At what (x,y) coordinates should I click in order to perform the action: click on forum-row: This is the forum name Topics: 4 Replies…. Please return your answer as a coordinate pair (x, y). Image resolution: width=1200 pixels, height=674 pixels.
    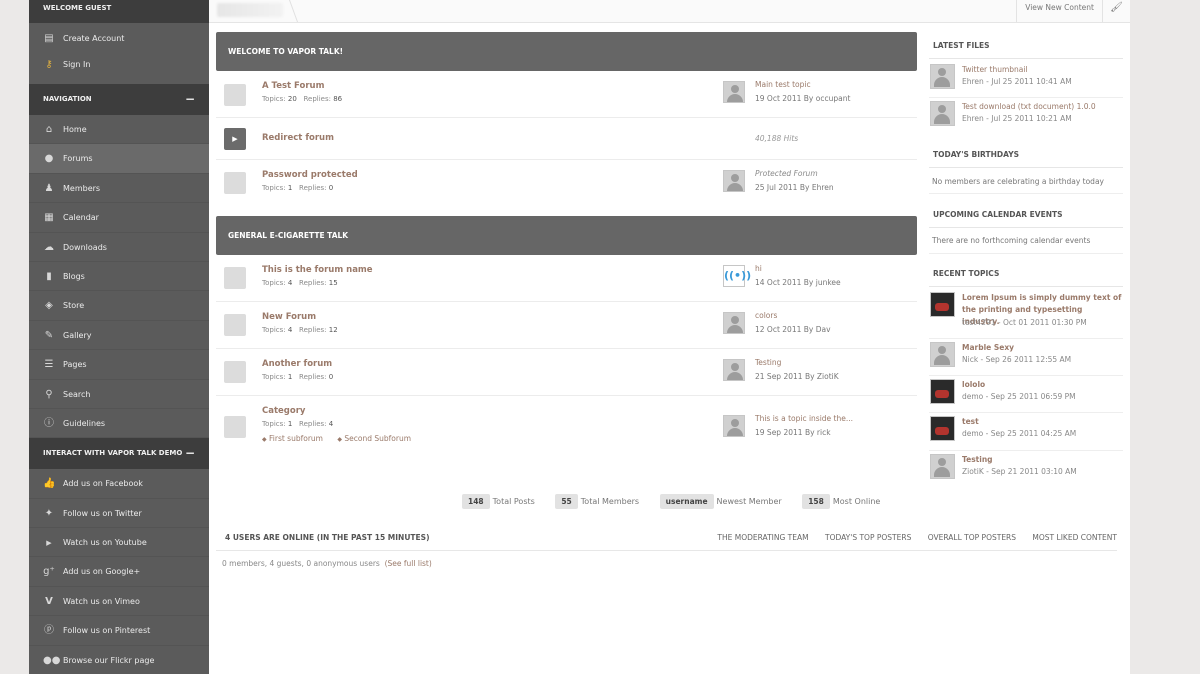
    Looking at the image, I should click on (566, 278).